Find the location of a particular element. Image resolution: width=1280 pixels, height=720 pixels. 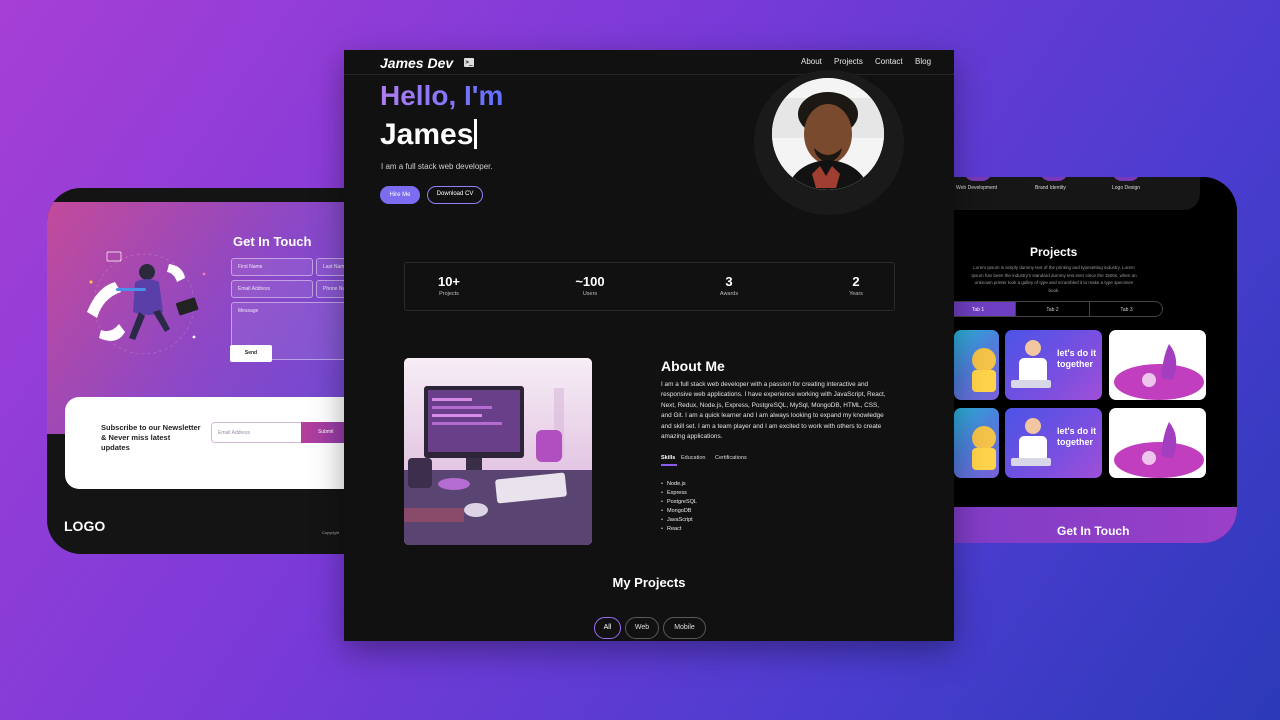

copyright-text: Copyright is located at coordinates (331, 532).